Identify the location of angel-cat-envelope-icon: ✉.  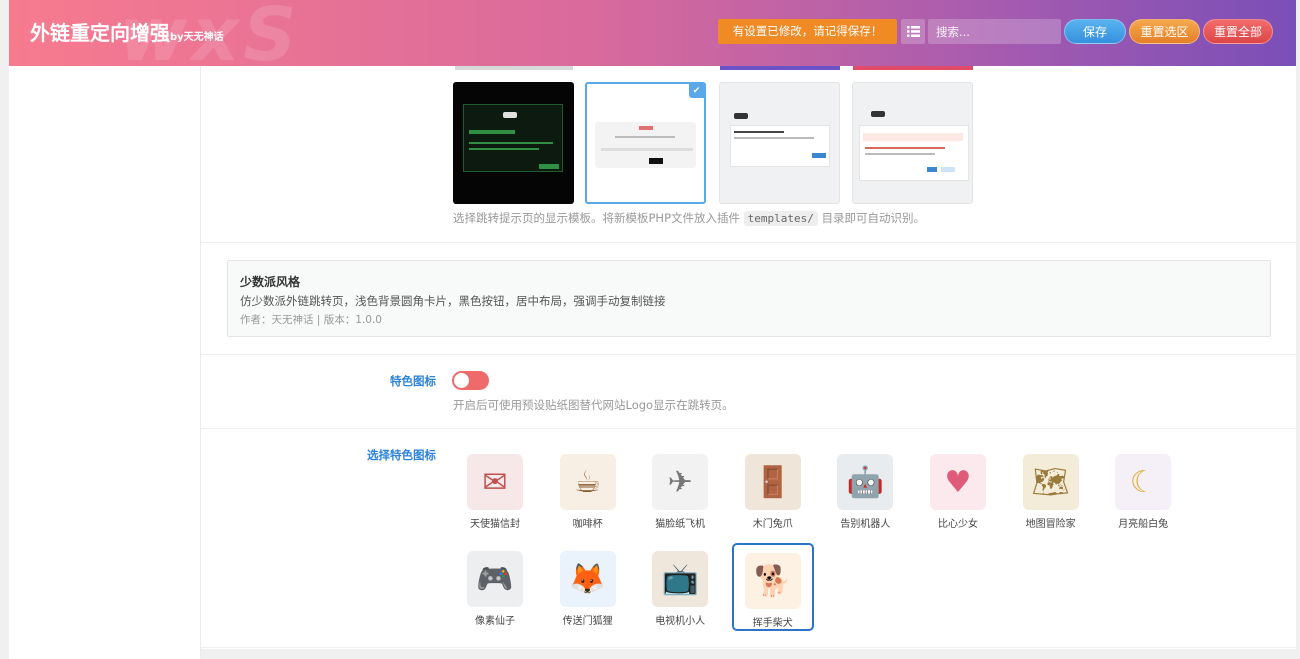
(495, 482).